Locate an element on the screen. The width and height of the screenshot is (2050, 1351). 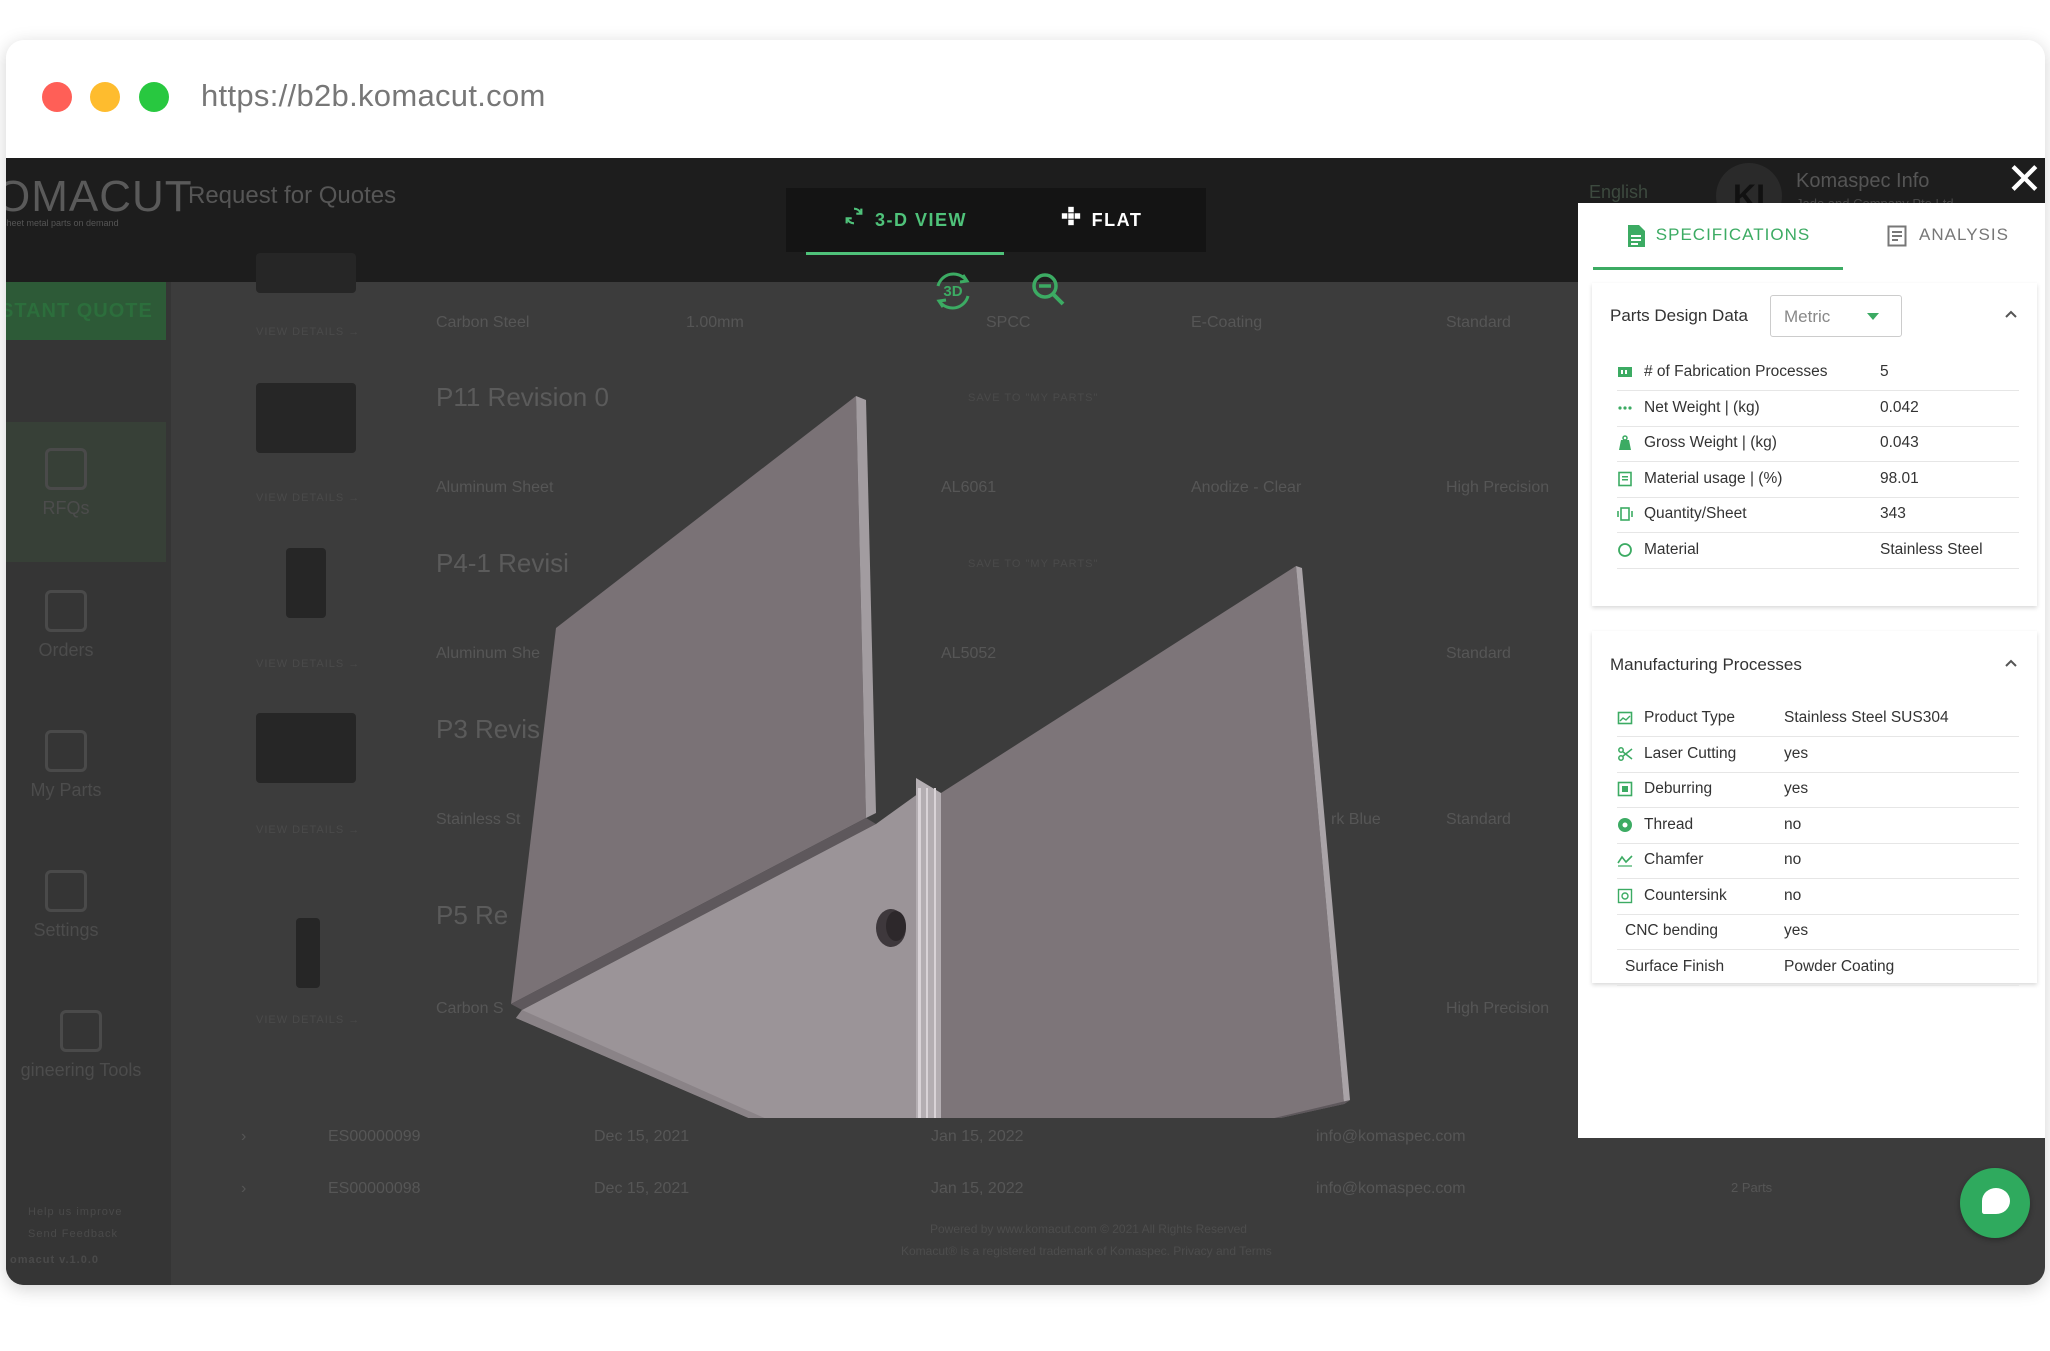
spec-row: Product Type Stainless Steel SUS304 is located at coordinates (1818, 719).